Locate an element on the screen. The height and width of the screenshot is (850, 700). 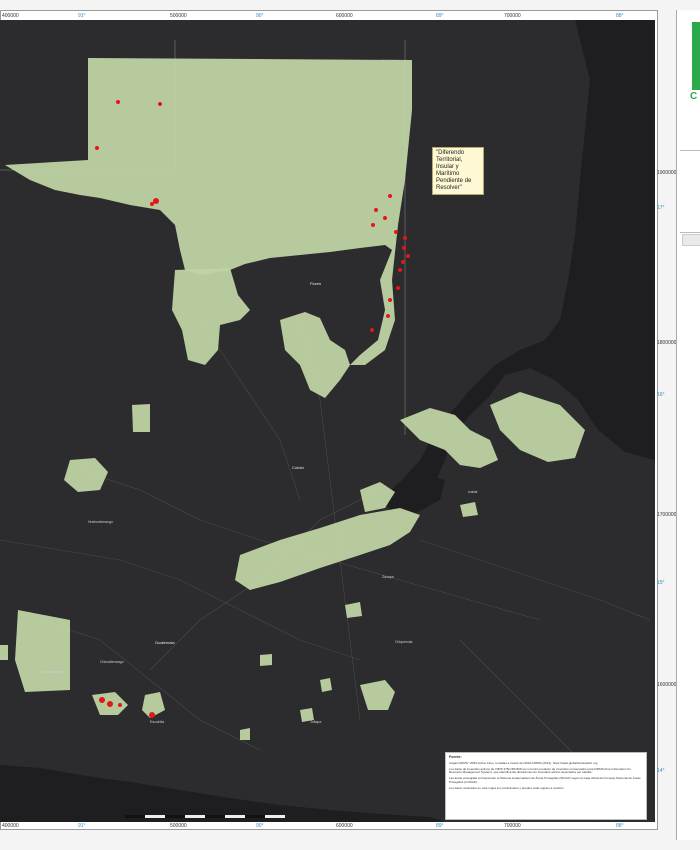
coord-right-2: 1800000 is located at coordinates (667, 343).